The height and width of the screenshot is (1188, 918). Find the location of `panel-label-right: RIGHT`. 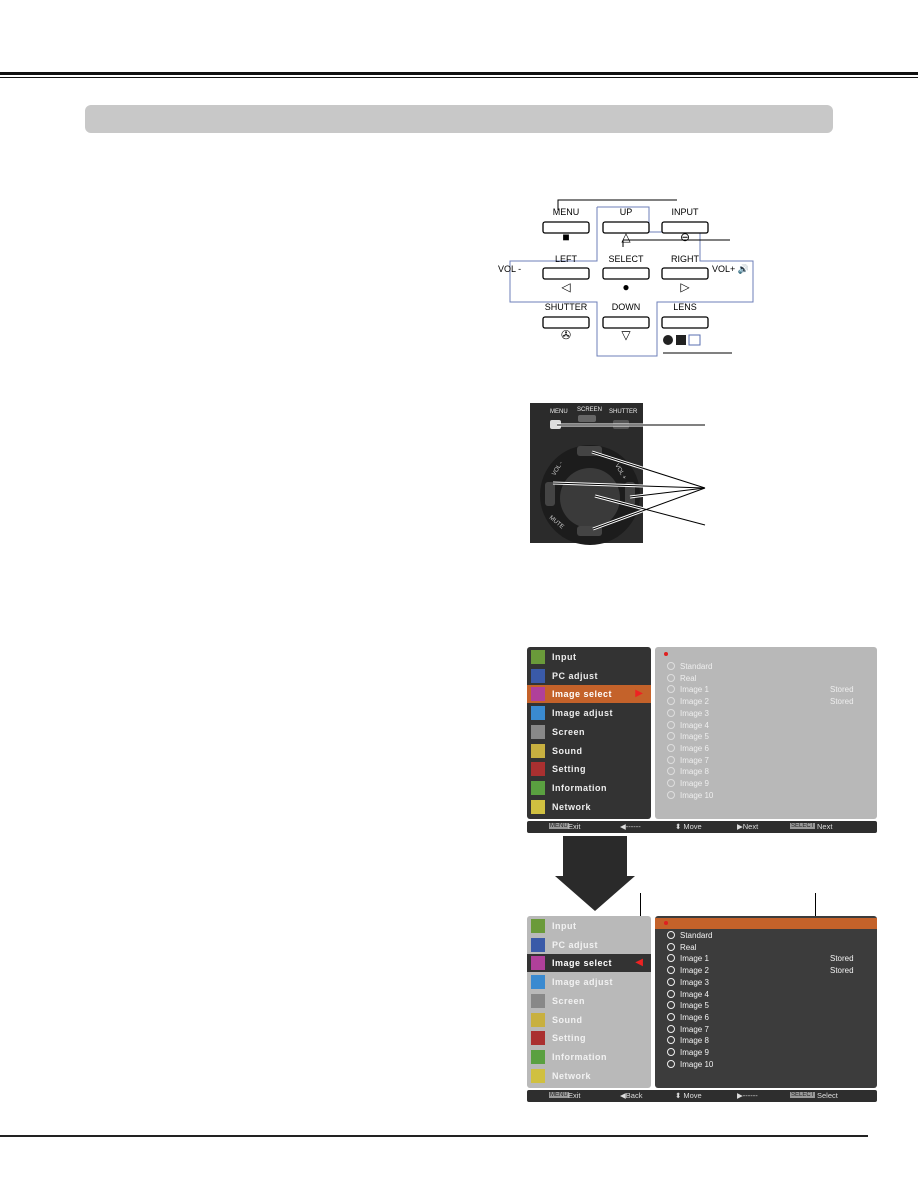

panel-label-right: RIGHT is located at coordinates (685, 259).